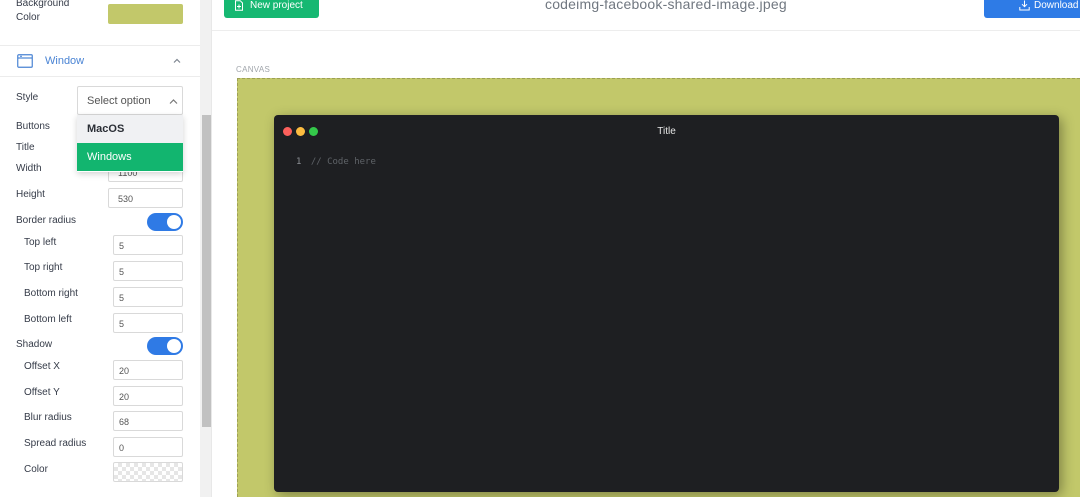  What do you see at coordinates (27, 97) in the screenshot?
I see `style-label: Style` at bounding box center [27, 97].